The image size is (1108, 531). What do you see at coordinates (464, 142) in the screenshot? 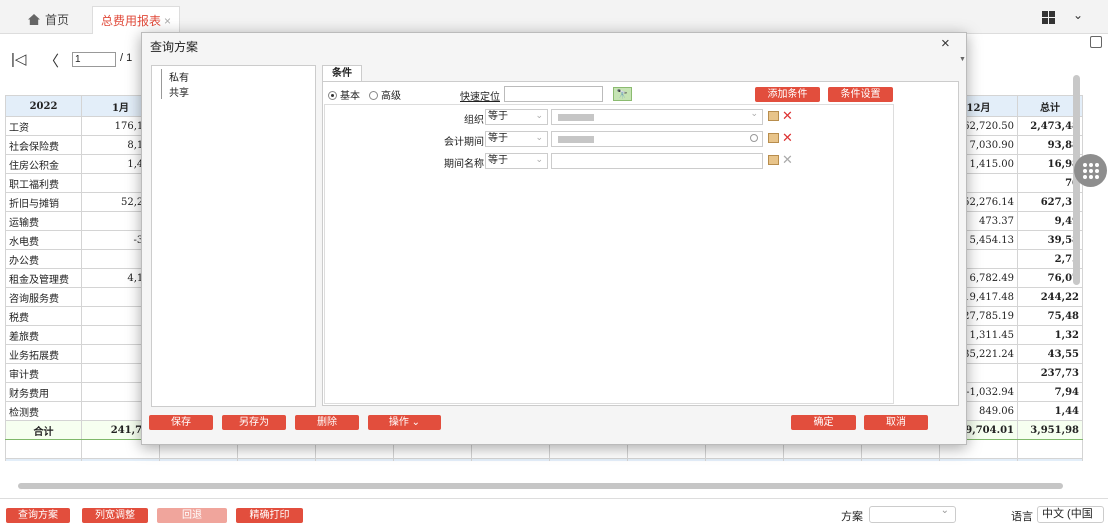
I see `condition-label: 会计期间` at bounding box center [464, 142].